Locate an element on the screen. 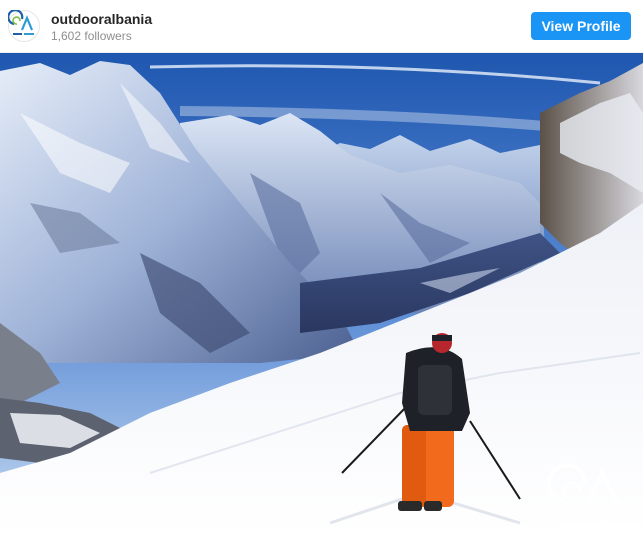 This screenshot has width=643, height=536. follower-count: 1,602 followers is located at coordinates (91, 36).